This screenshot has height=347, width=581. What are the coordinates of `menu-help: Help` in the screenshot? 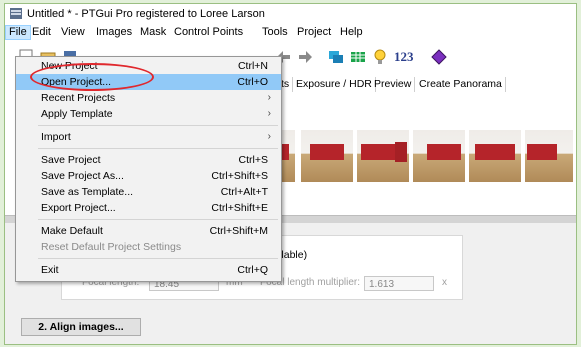 It's located at (351, 32).